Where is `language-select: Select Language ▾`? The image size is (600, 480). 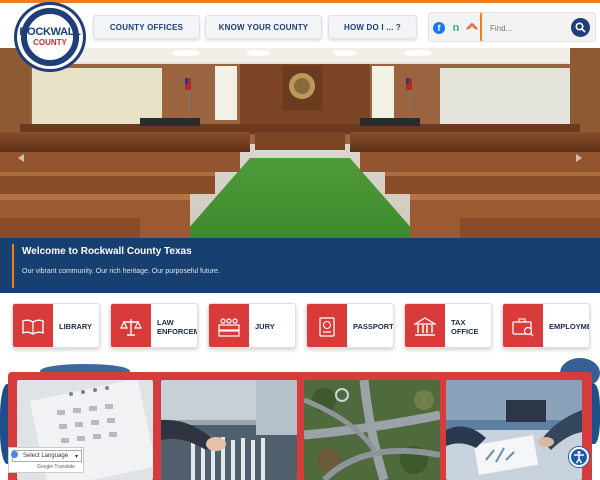 language-select: Select Language ▾ is located at coordinates (47, 456).